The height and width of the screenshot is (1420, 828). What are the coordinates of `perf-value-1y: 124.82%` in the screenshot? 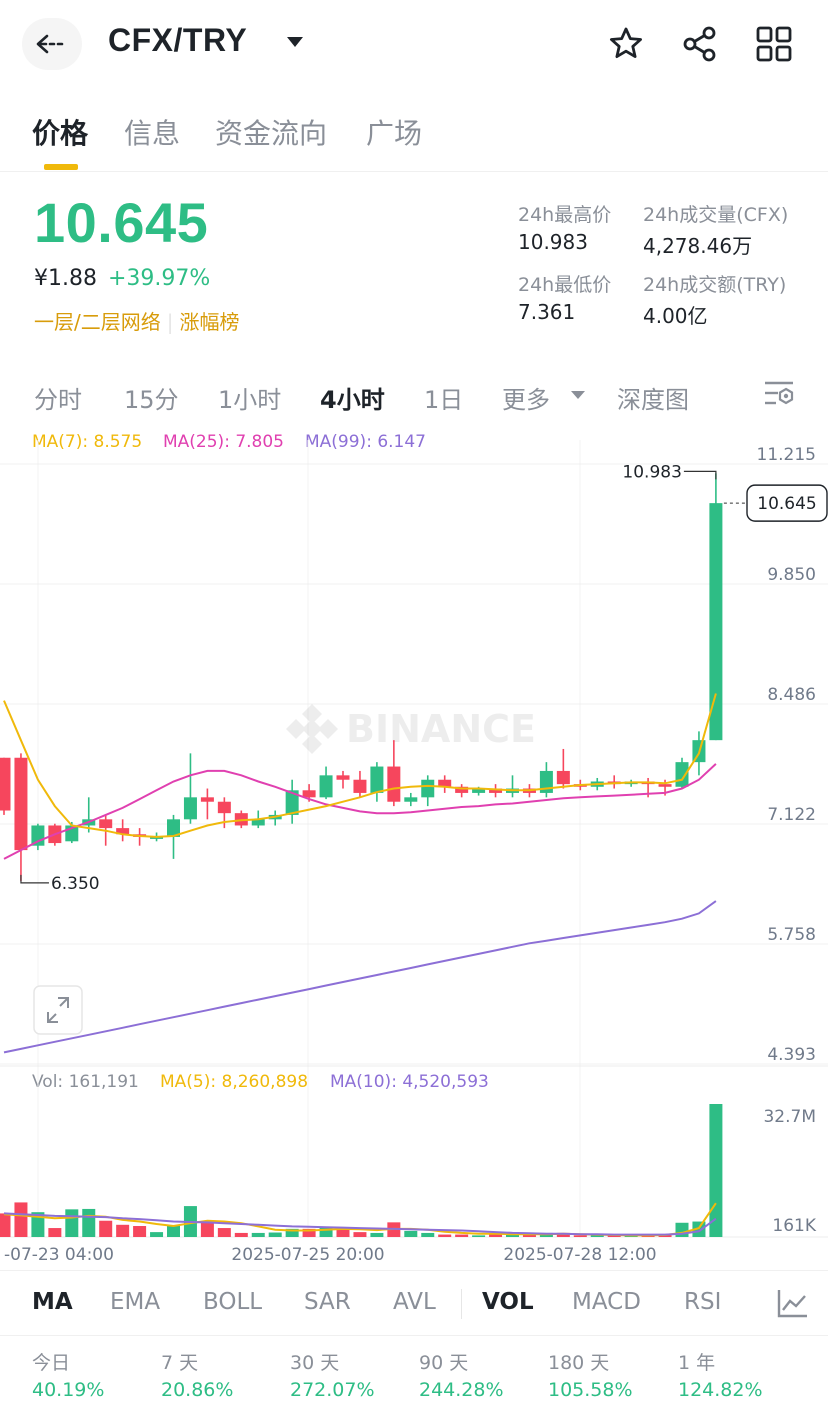 It's located at (720, 1390).